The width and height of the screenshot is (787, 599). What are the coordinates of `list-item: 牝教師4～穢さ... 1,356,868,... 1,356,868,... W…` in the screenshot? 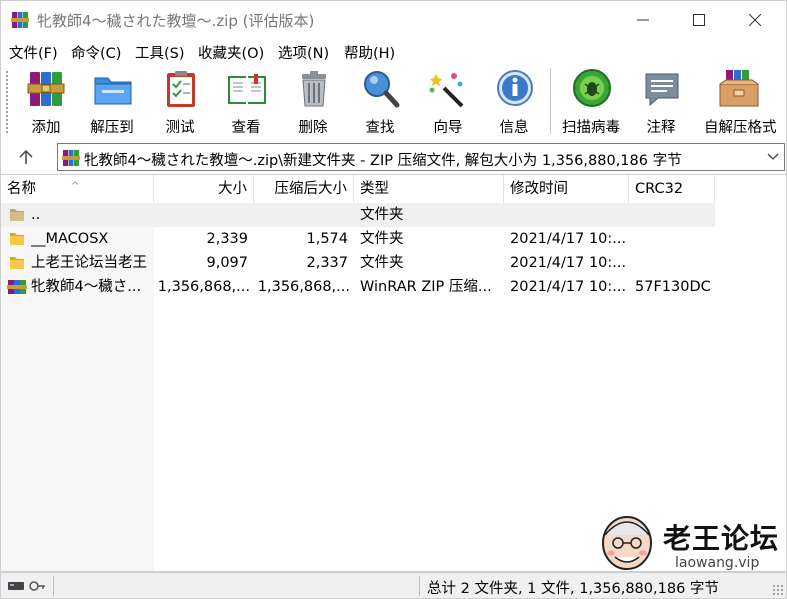 It's located at (358, 287).